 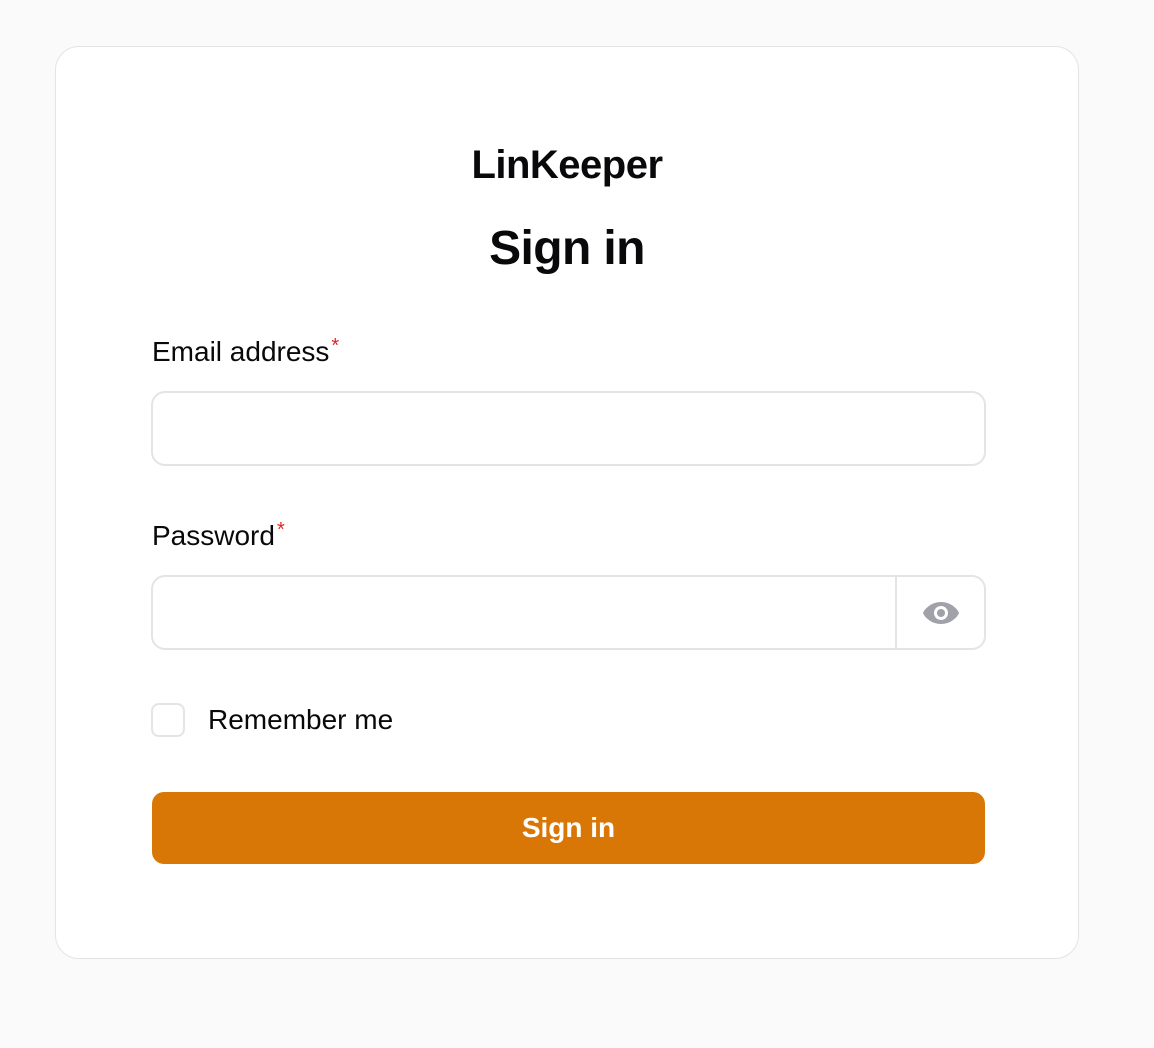 What do you see at coordinates (300, 720) in the screenshot?
I see `remember-me-label: Remember me` at bounding box center [300, 720].